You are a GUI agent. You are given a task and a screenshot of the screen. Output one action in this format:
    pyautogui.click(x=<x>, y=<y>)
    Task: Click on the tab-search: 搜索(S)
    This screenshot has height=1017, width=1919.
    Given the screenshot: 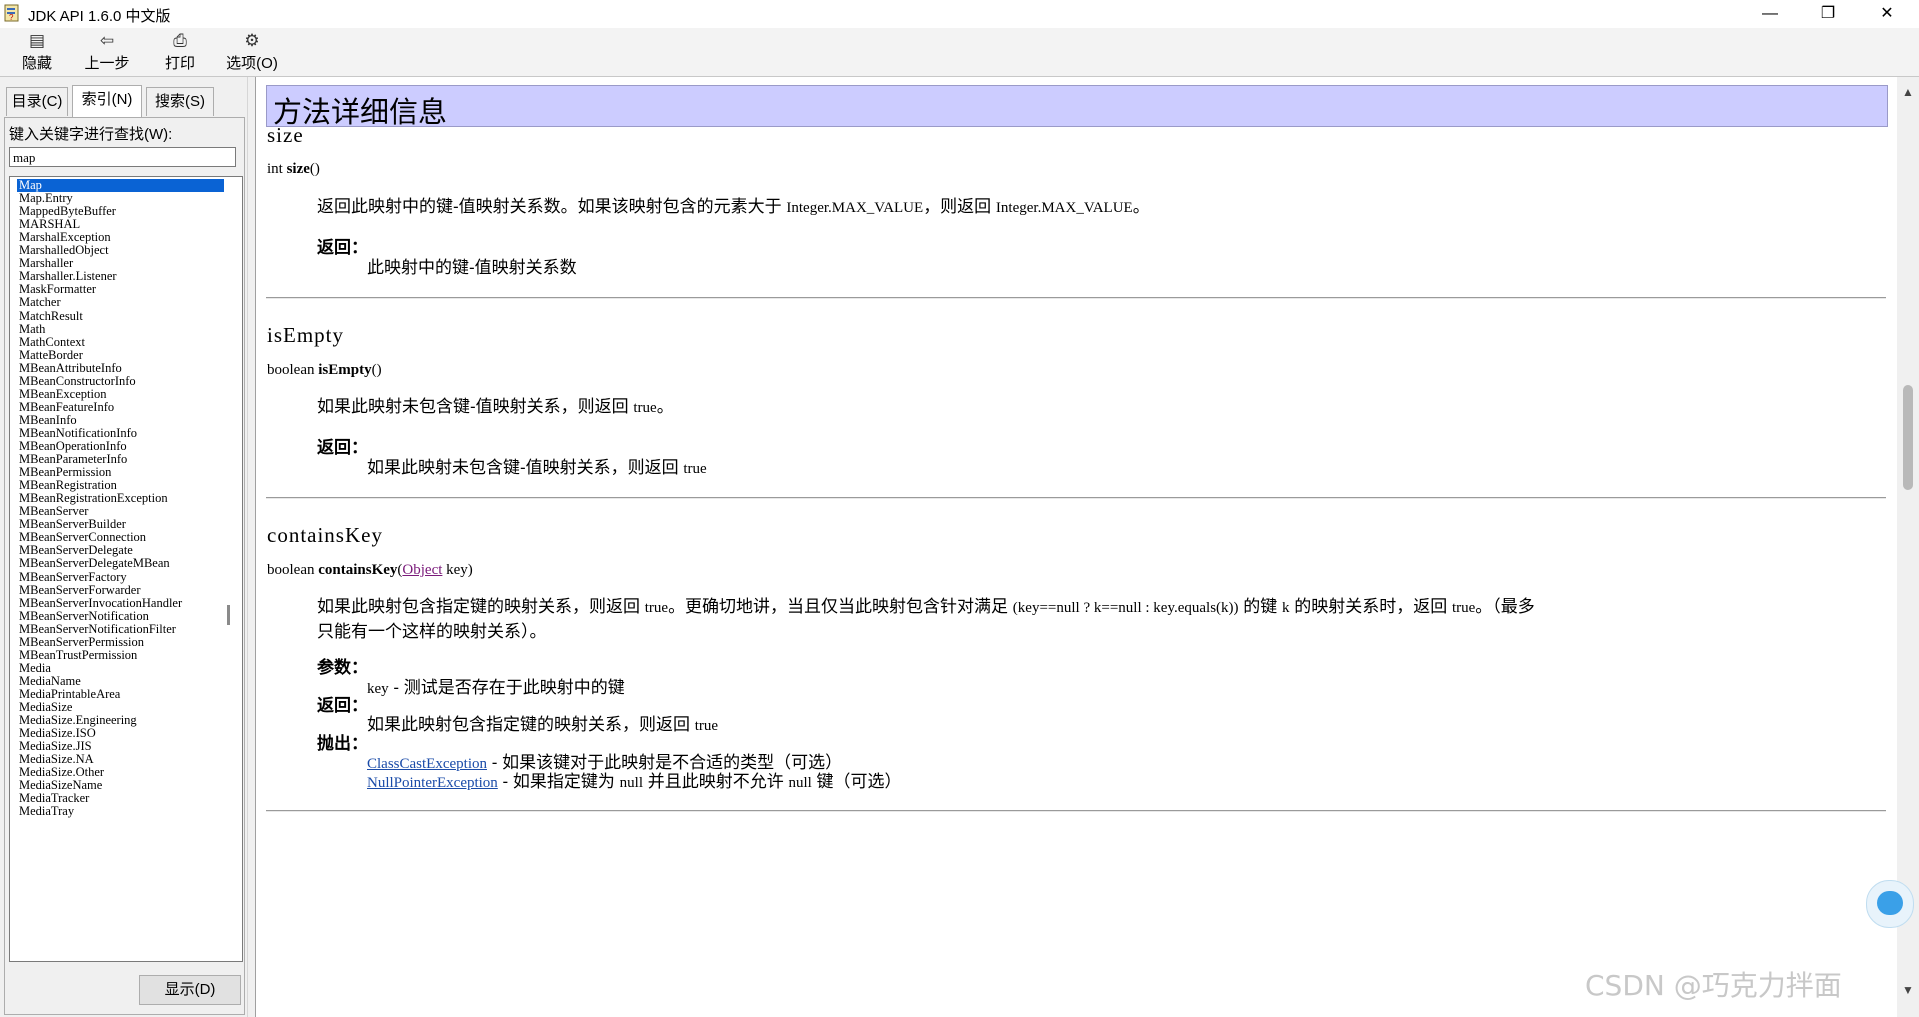 What is the action you would take?
    pyautogui.click(x=180, y=101)
    